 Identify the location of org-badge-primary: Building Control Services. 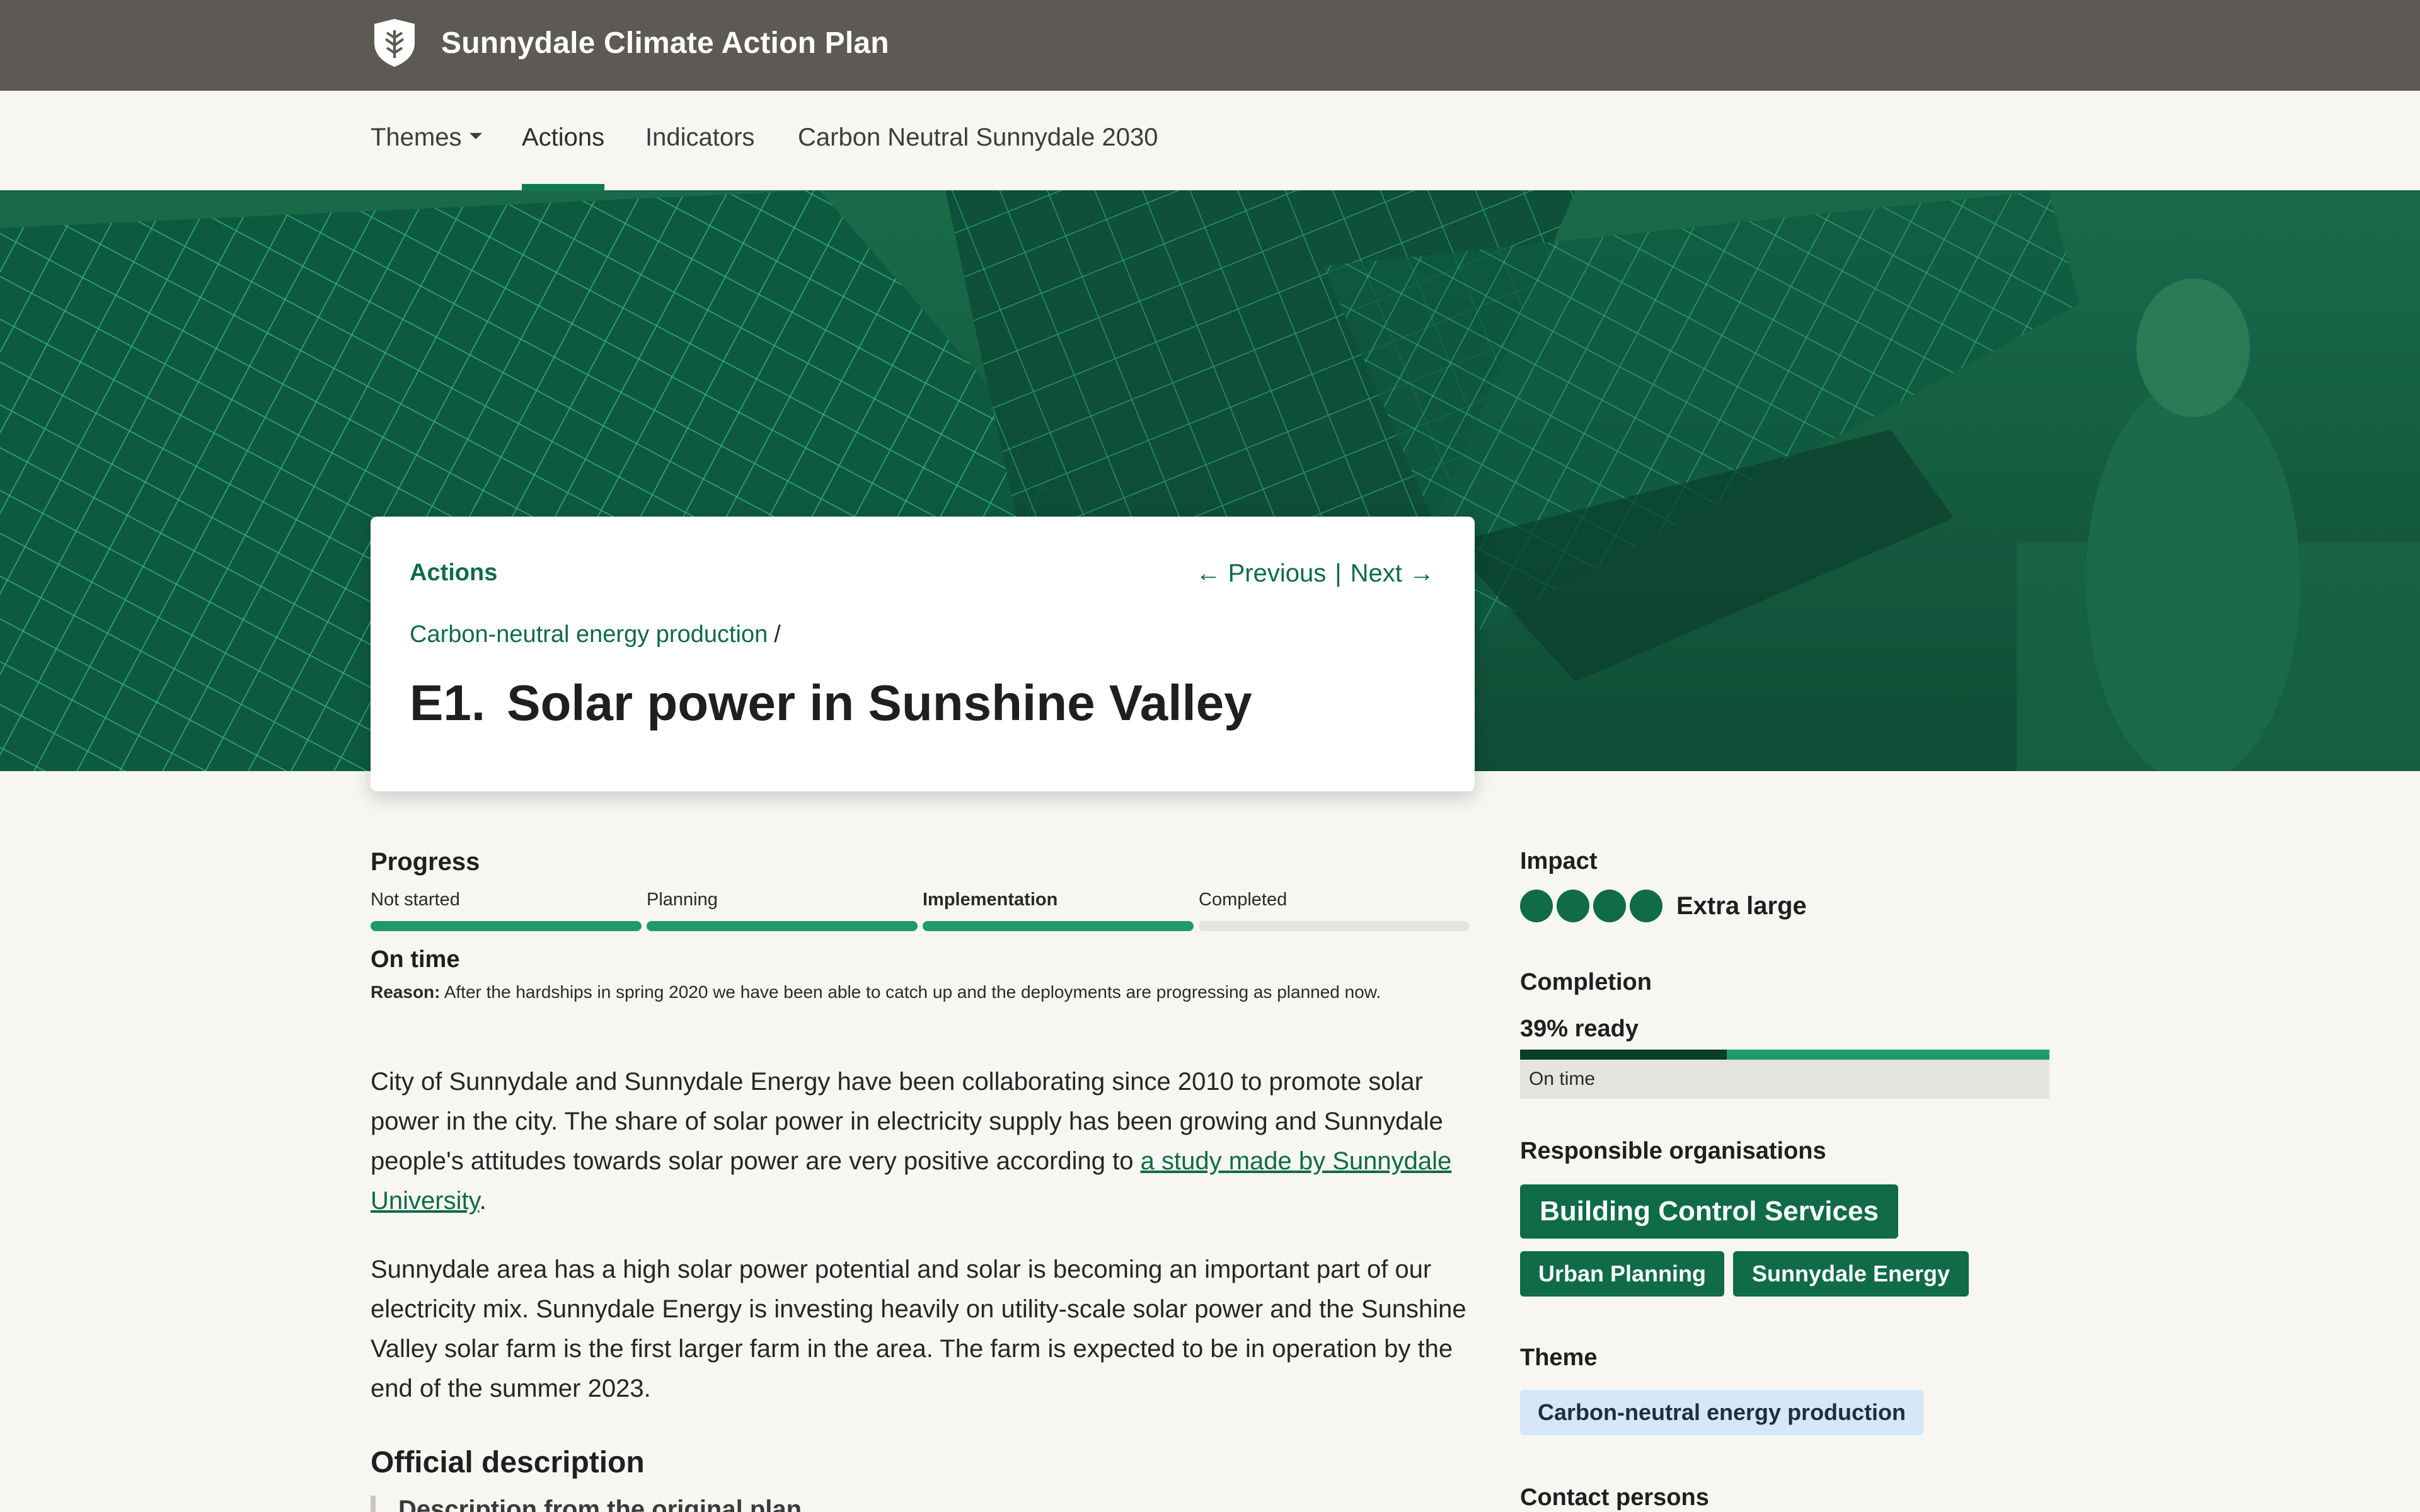
(1709, 1211).